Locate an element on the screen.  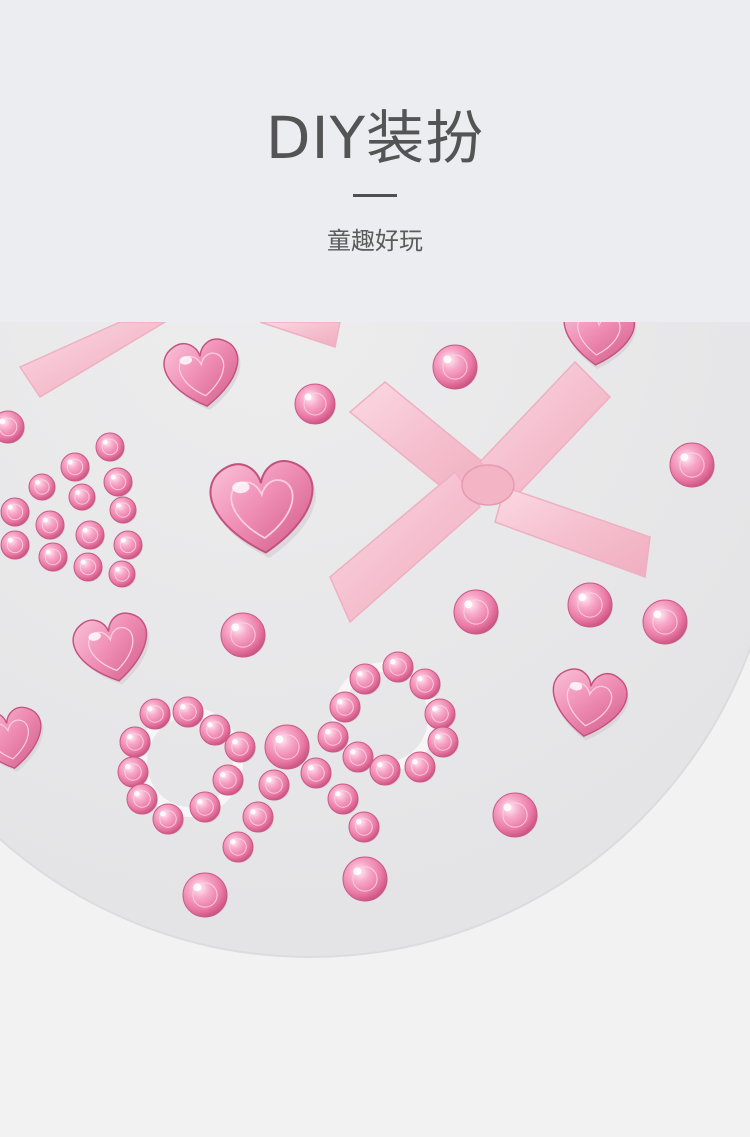
section-title: DIY装扮 is located at coordinates (375, 138).